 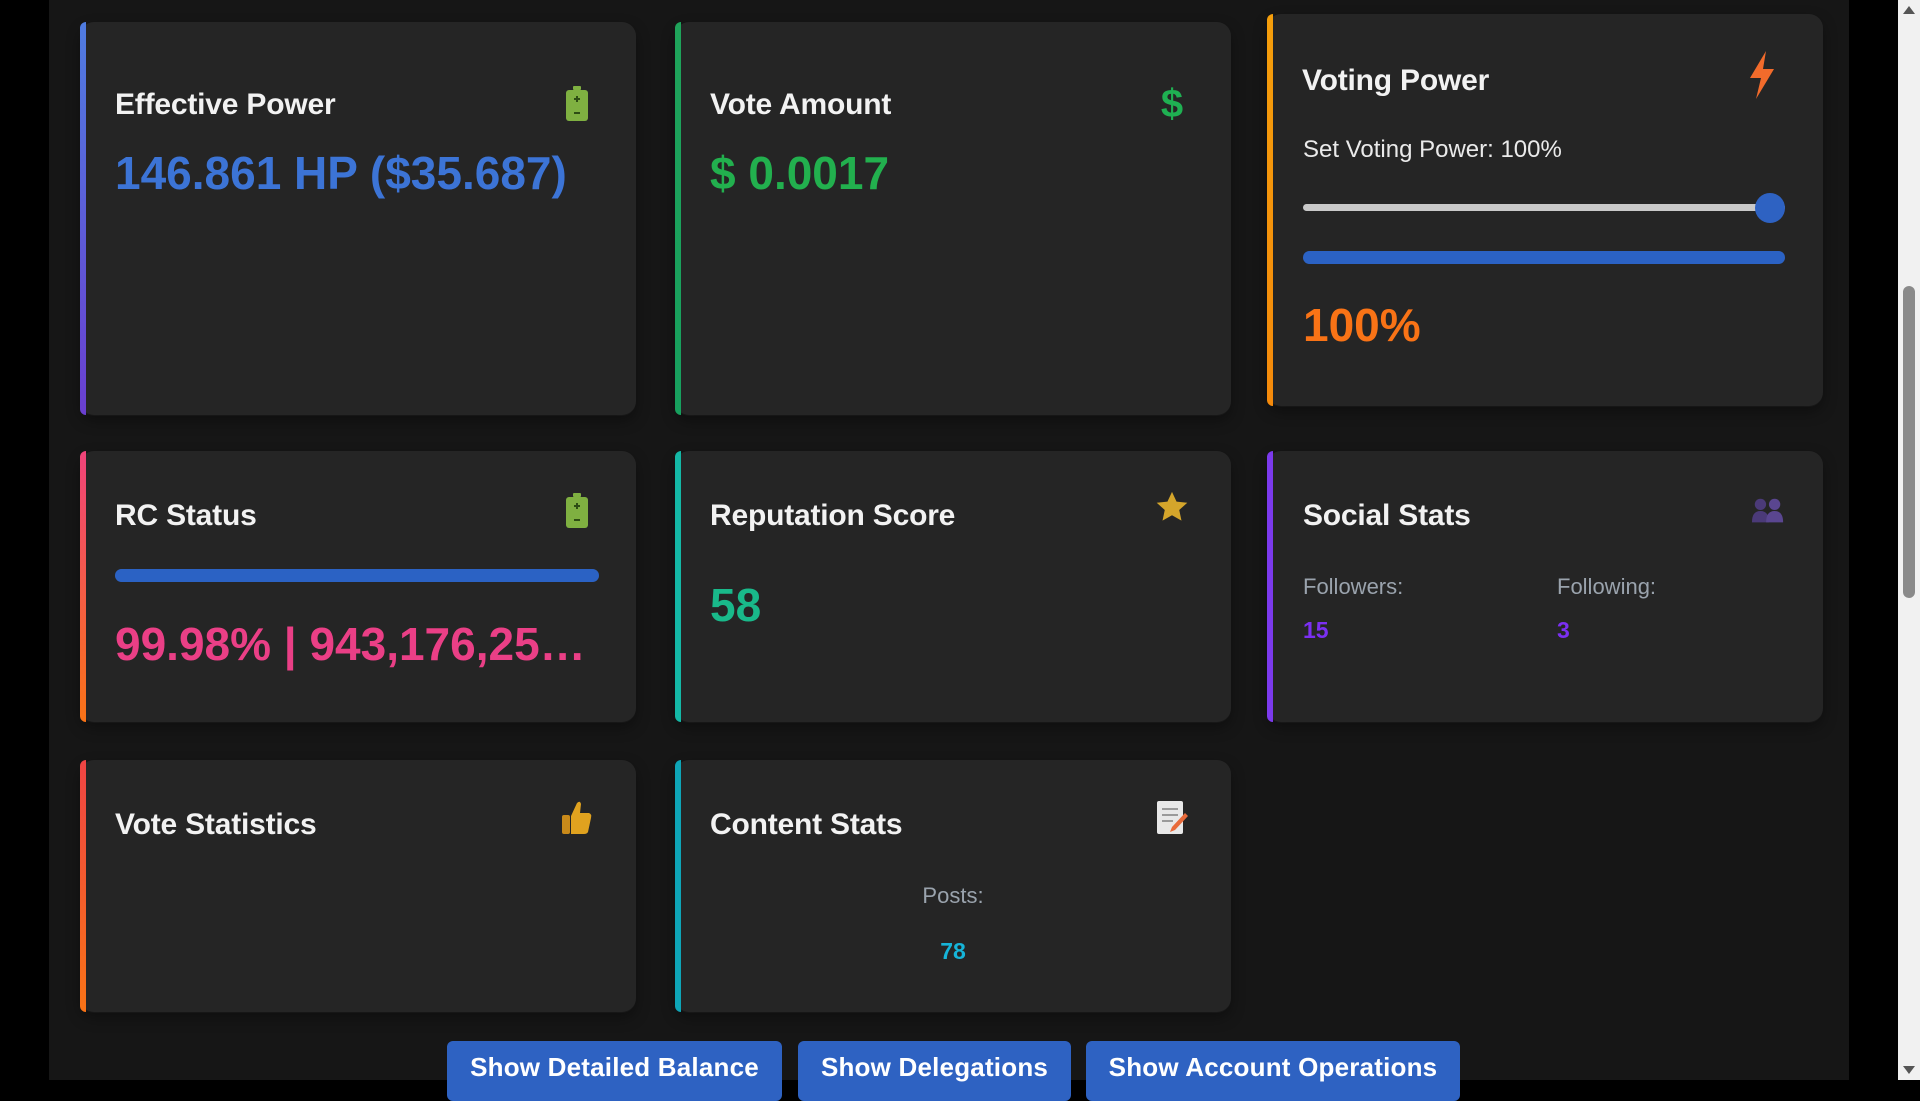 I want to click on page-scrollbar, so click(x=1909, y=540).